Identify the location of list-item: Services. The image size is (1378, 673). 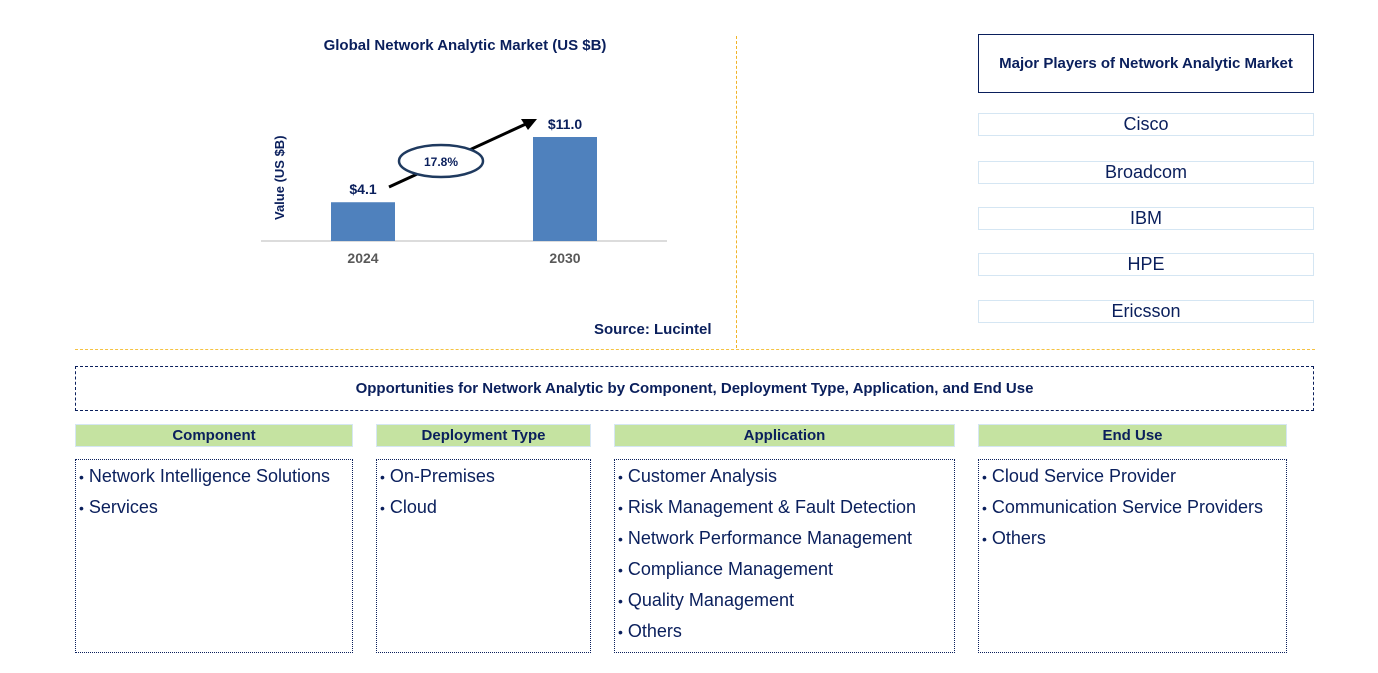
(215, 507).